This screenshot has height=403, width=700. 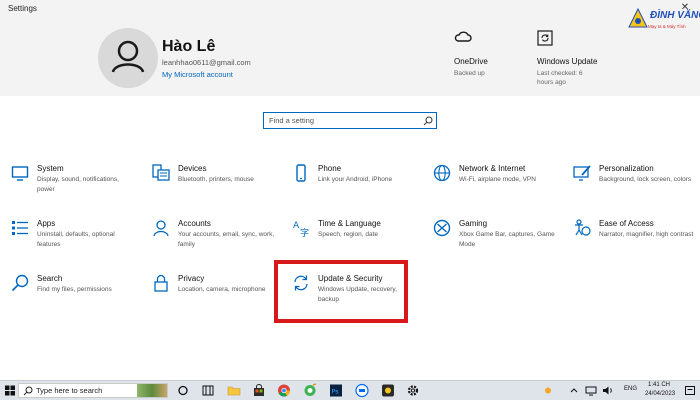 I want to click on category-description: Speech, region, date, so click(x=348, y=234).